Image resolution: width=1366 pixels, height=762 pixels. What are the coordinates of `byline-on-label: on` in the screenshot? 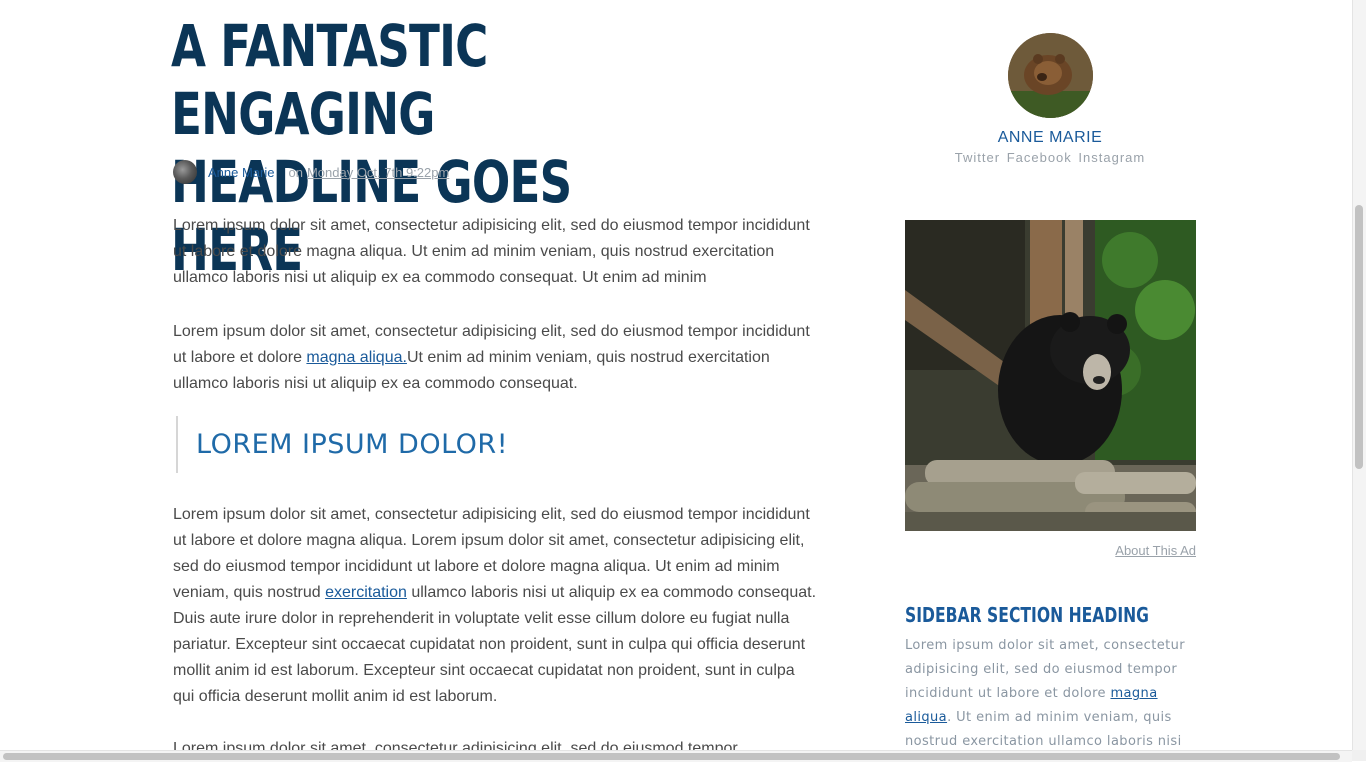 It's located at (295, 172).